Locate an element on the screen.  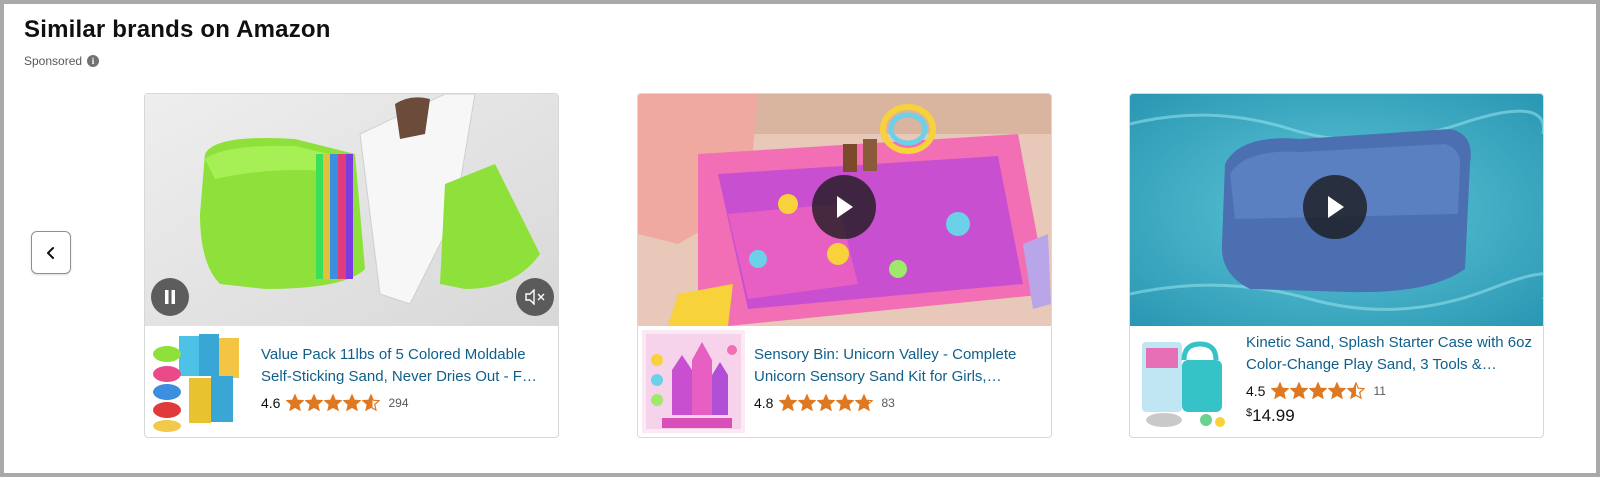
pause-button is located at coordinates (170, 297).